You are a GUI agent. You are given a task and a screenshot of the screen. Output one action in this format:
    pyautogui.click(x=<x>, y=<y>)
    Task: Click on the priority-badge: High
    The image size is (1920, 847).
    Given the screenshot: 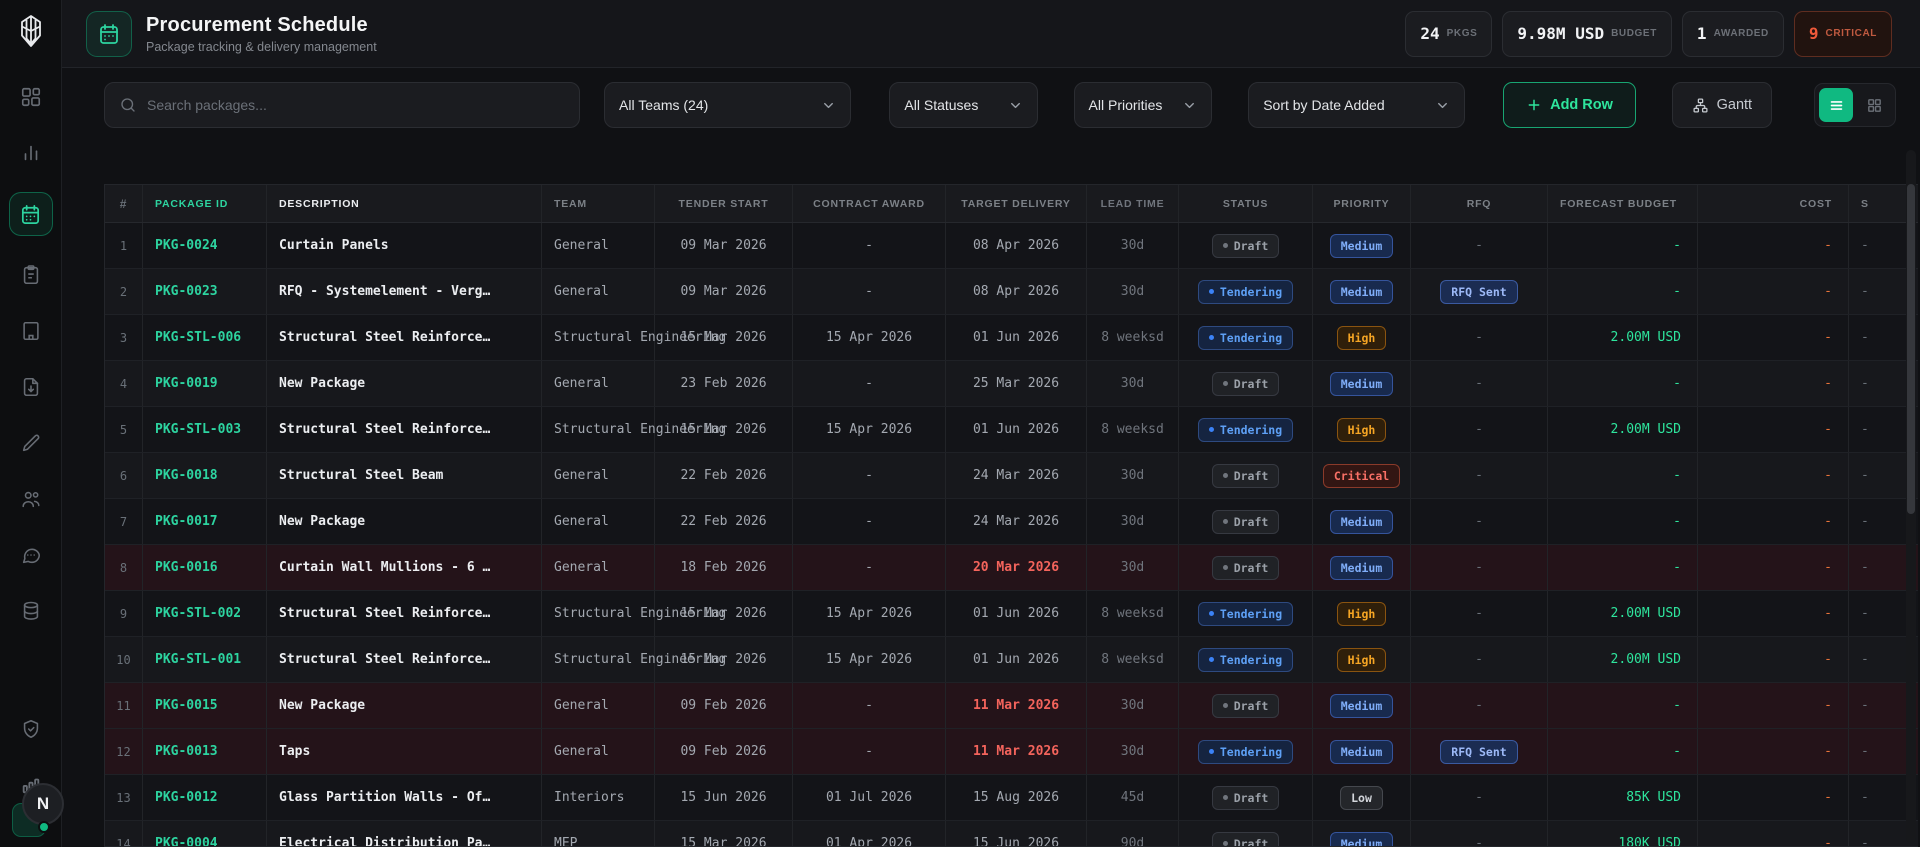 What is the action you would take?
    pyautogui.click(x=1361, y=659)
    